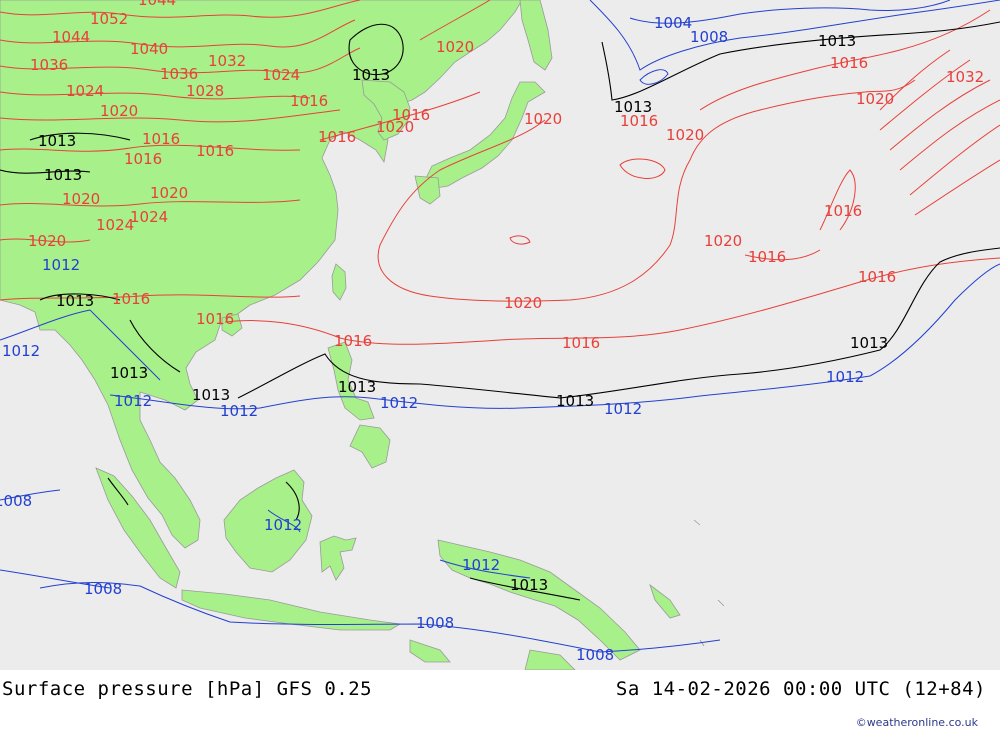 This screenshot has width=1000, height=733. Describe the element at coordinates (430, 651) in the screenshot. I see `land-timor` at that location.